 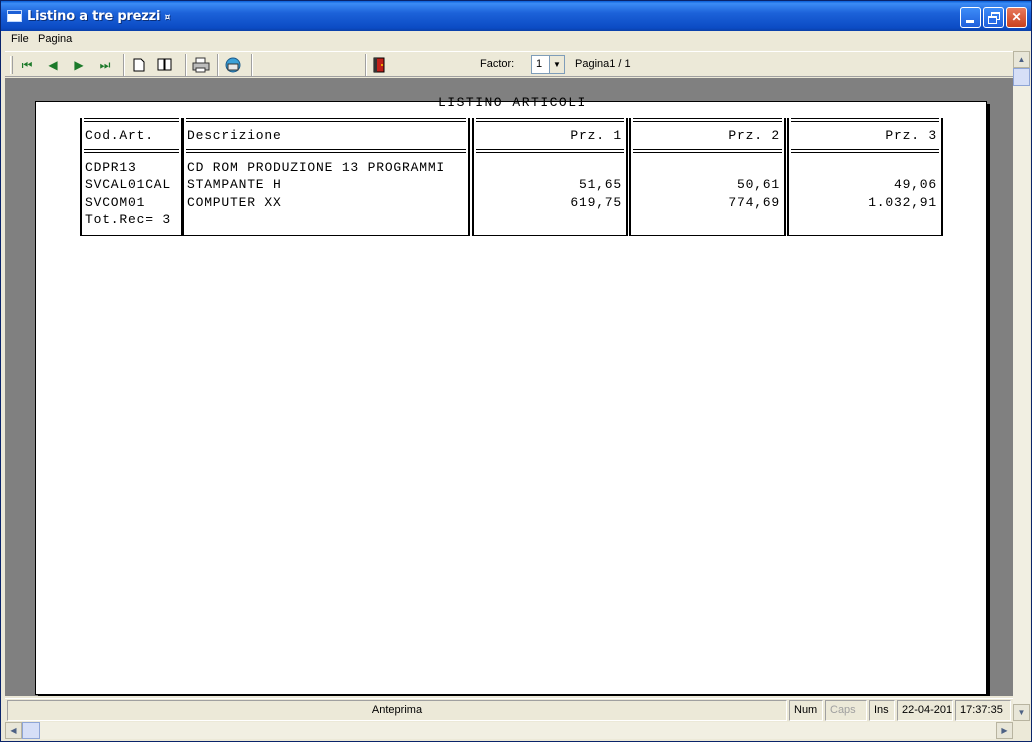 I want to click on close-button: ✕, so click(x=1016, y=17).